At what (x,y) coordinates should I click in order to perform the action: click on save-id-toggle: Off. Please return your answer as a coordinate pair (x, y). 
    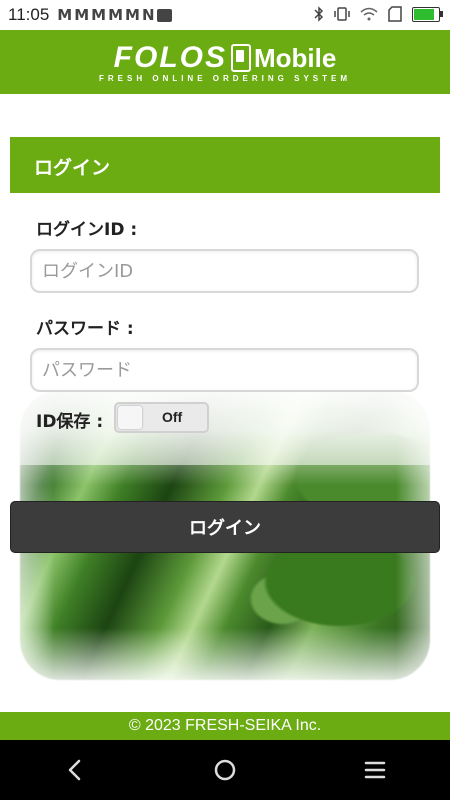
    Looking at the image, I should click on (161, 417).